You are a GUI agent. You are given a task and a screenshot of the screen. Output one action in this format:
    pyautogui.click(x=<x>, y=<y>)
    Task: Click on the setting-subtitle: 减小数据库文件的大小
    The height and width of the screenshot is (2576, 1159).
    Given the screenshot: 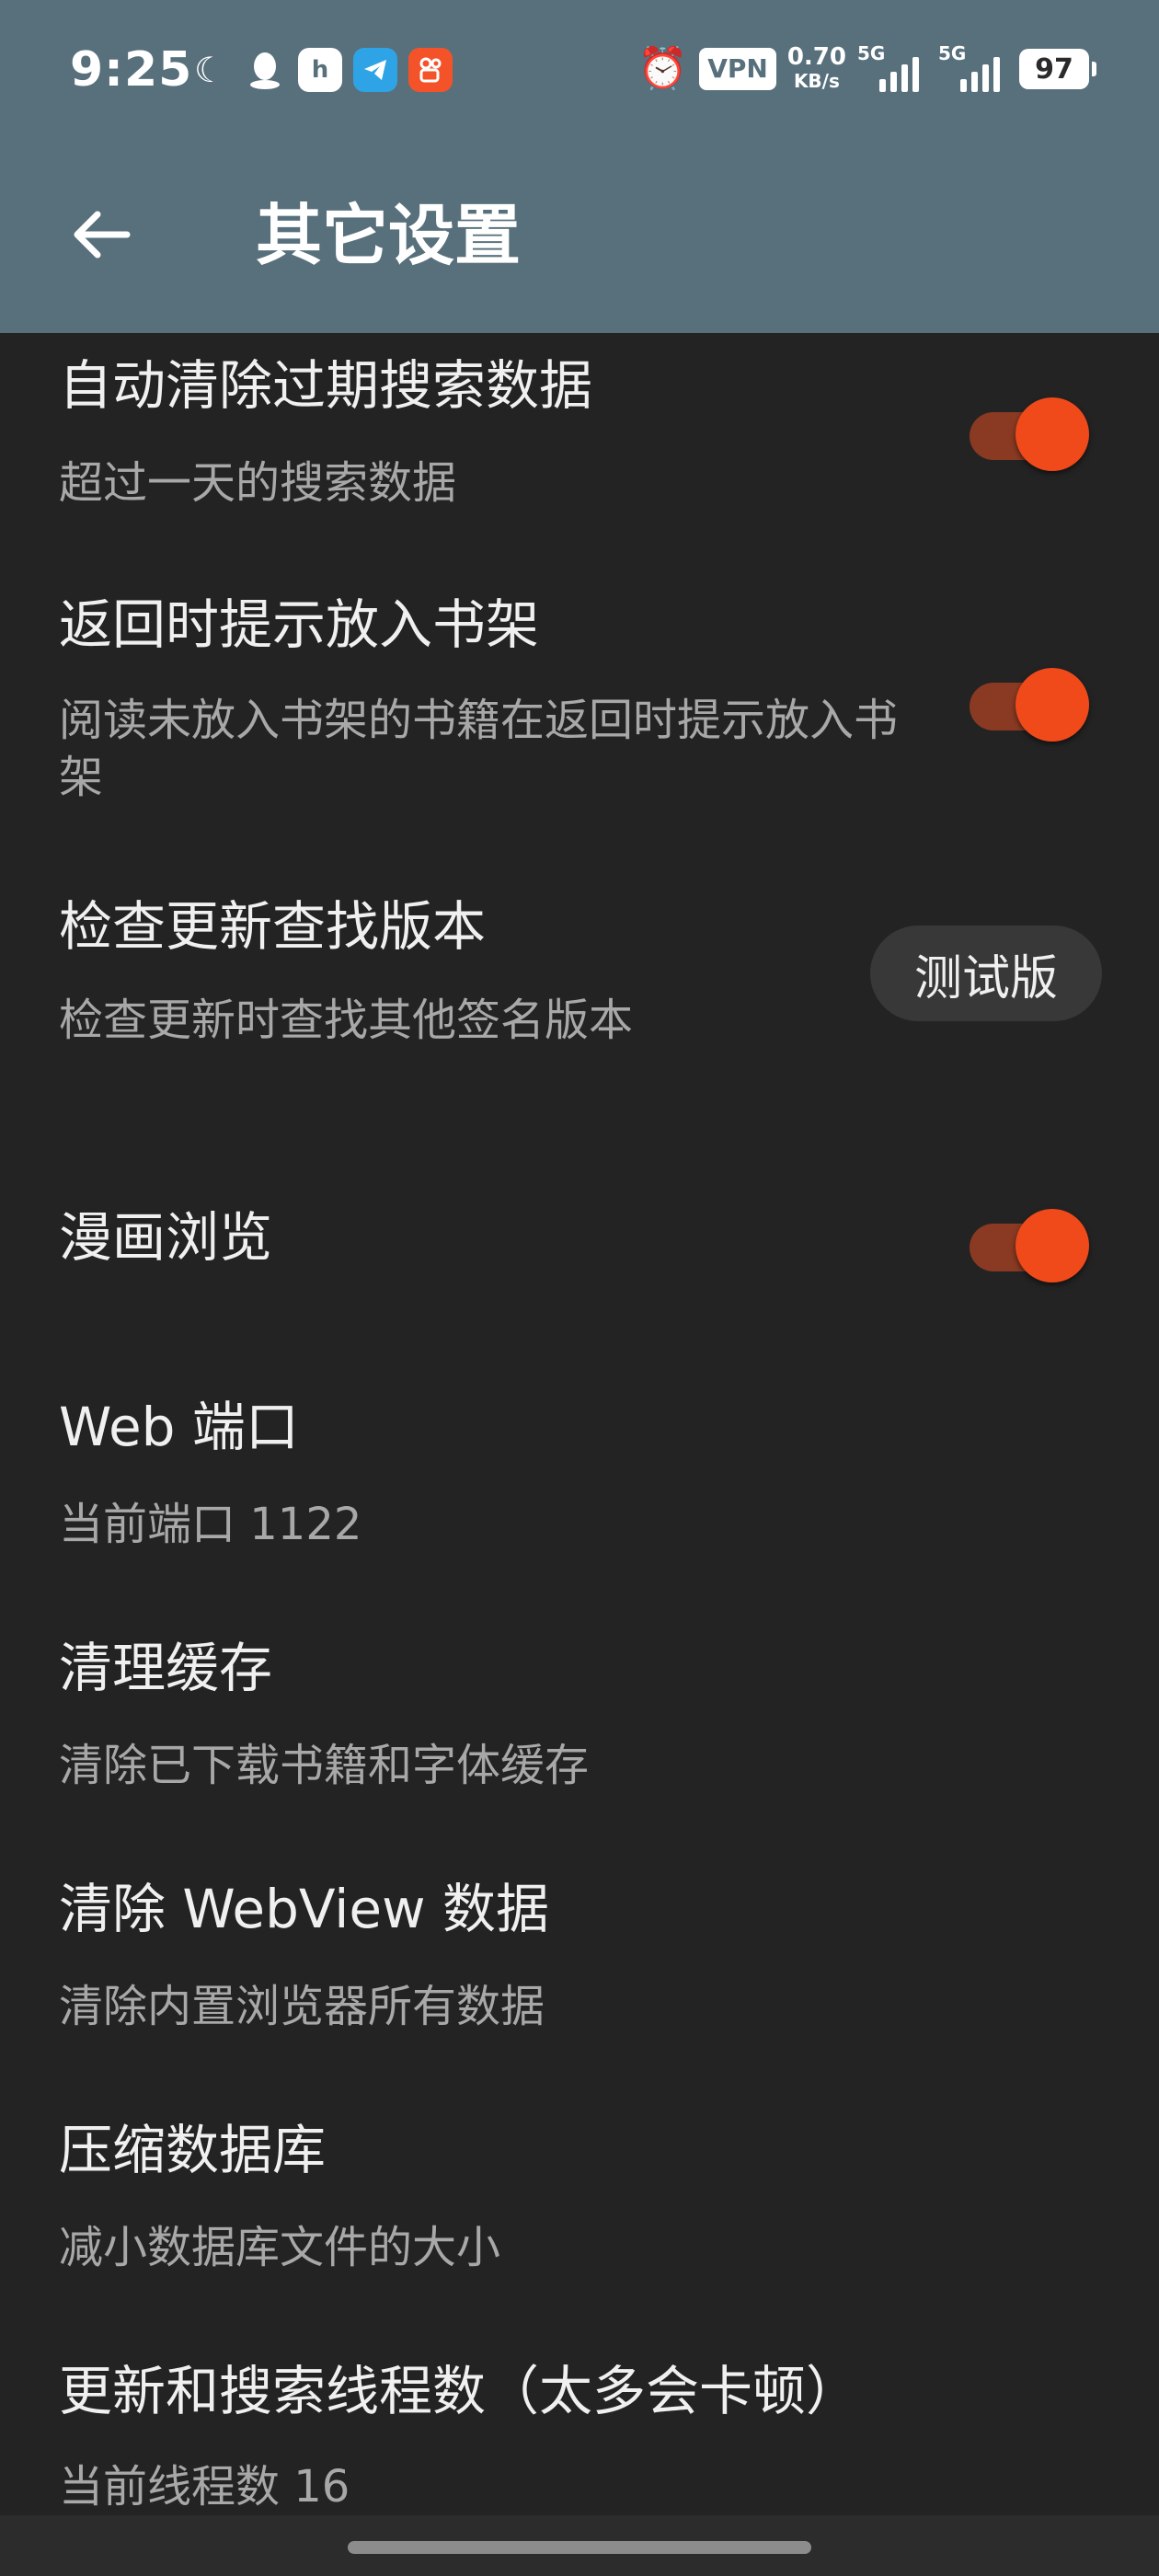 What is the action you would take?
    pyautogui.click(x=280, y=2247)
    